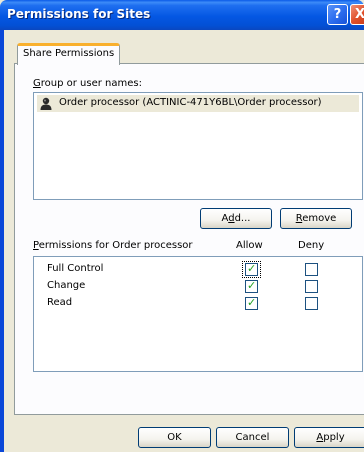  I want to click on help-button: ?, so click(337, 14).